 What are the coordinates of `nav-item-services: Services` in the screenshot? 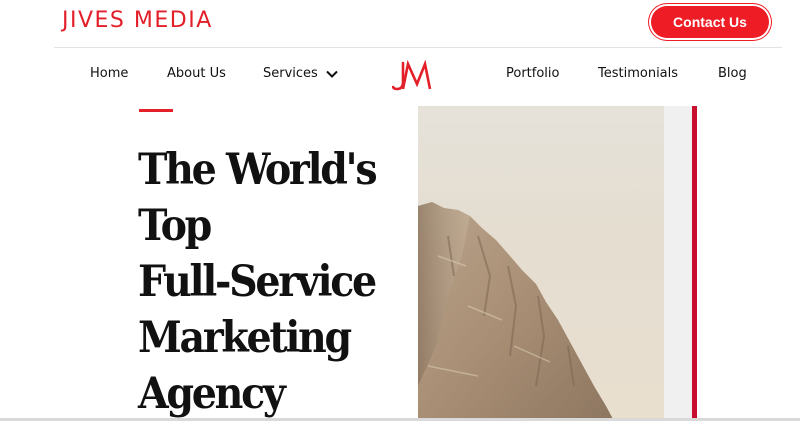 It's located at (300, 73).